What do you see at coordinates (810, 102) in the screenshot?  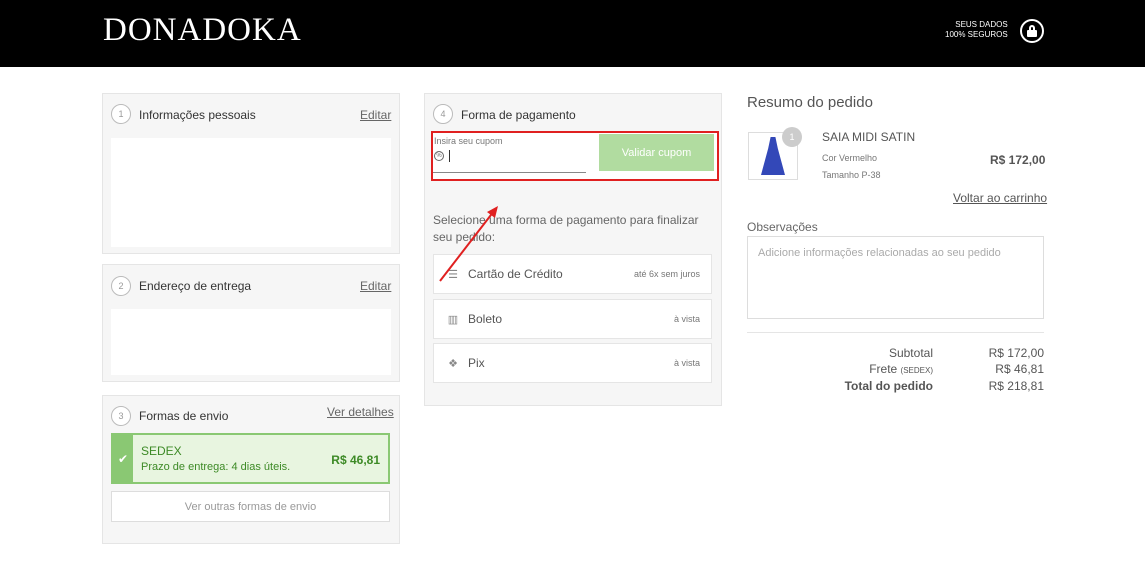 I see `order-summary-title: Resumo do pedido` at bounding box center [810, 102].